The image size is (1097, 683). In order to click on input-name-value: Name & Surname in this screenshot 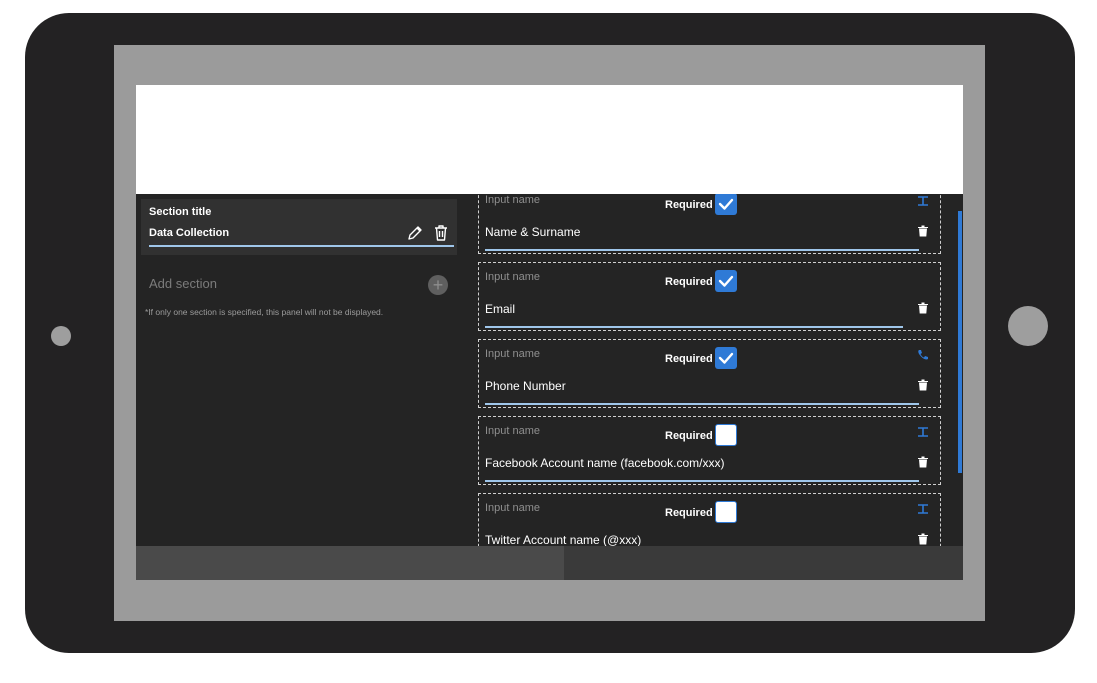, I will do `click(532, 232)`.